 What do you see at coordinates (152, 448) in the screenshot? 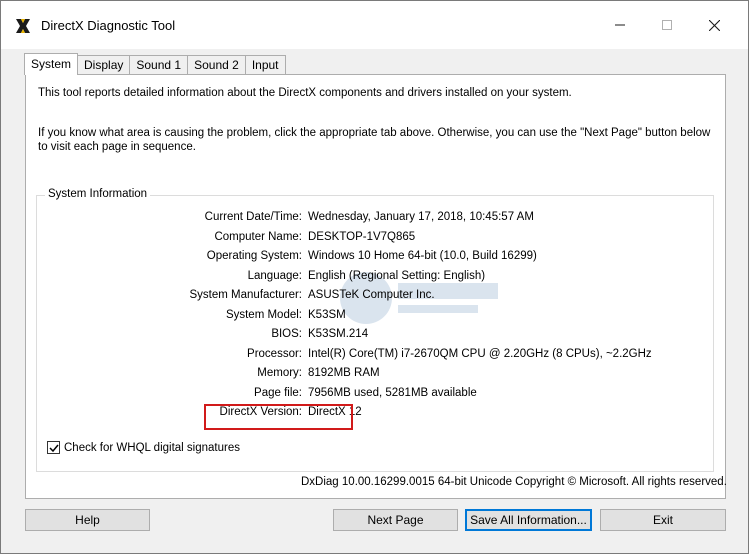
I see `whql-checkbox-label: Check for WHQL digital signatures` at bounding box center [152, 448].